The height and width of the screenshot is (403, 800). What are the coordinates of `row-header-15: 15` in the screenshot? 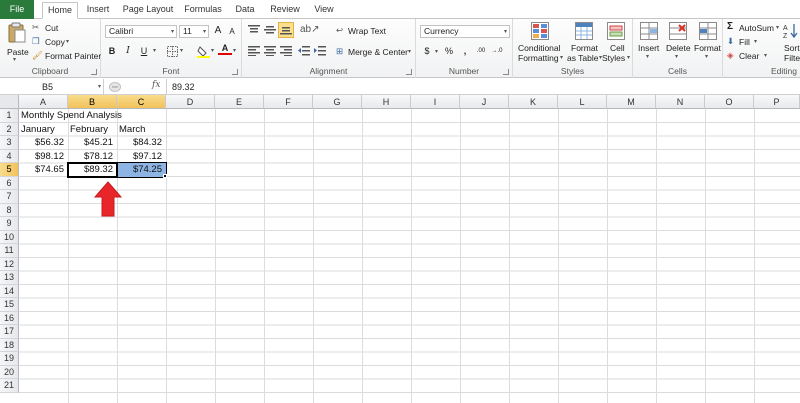 It's located at (9, 305).